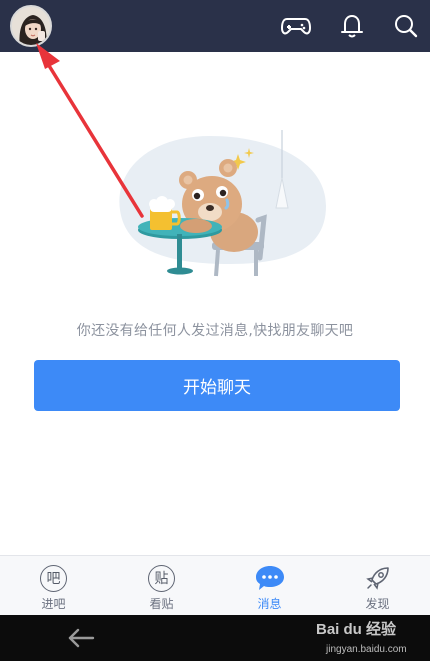 The height and width of the screenshot is (661, 430). Describe the element at coordinates (215, 26) in the screenshot. I see `top-bar` at that location.